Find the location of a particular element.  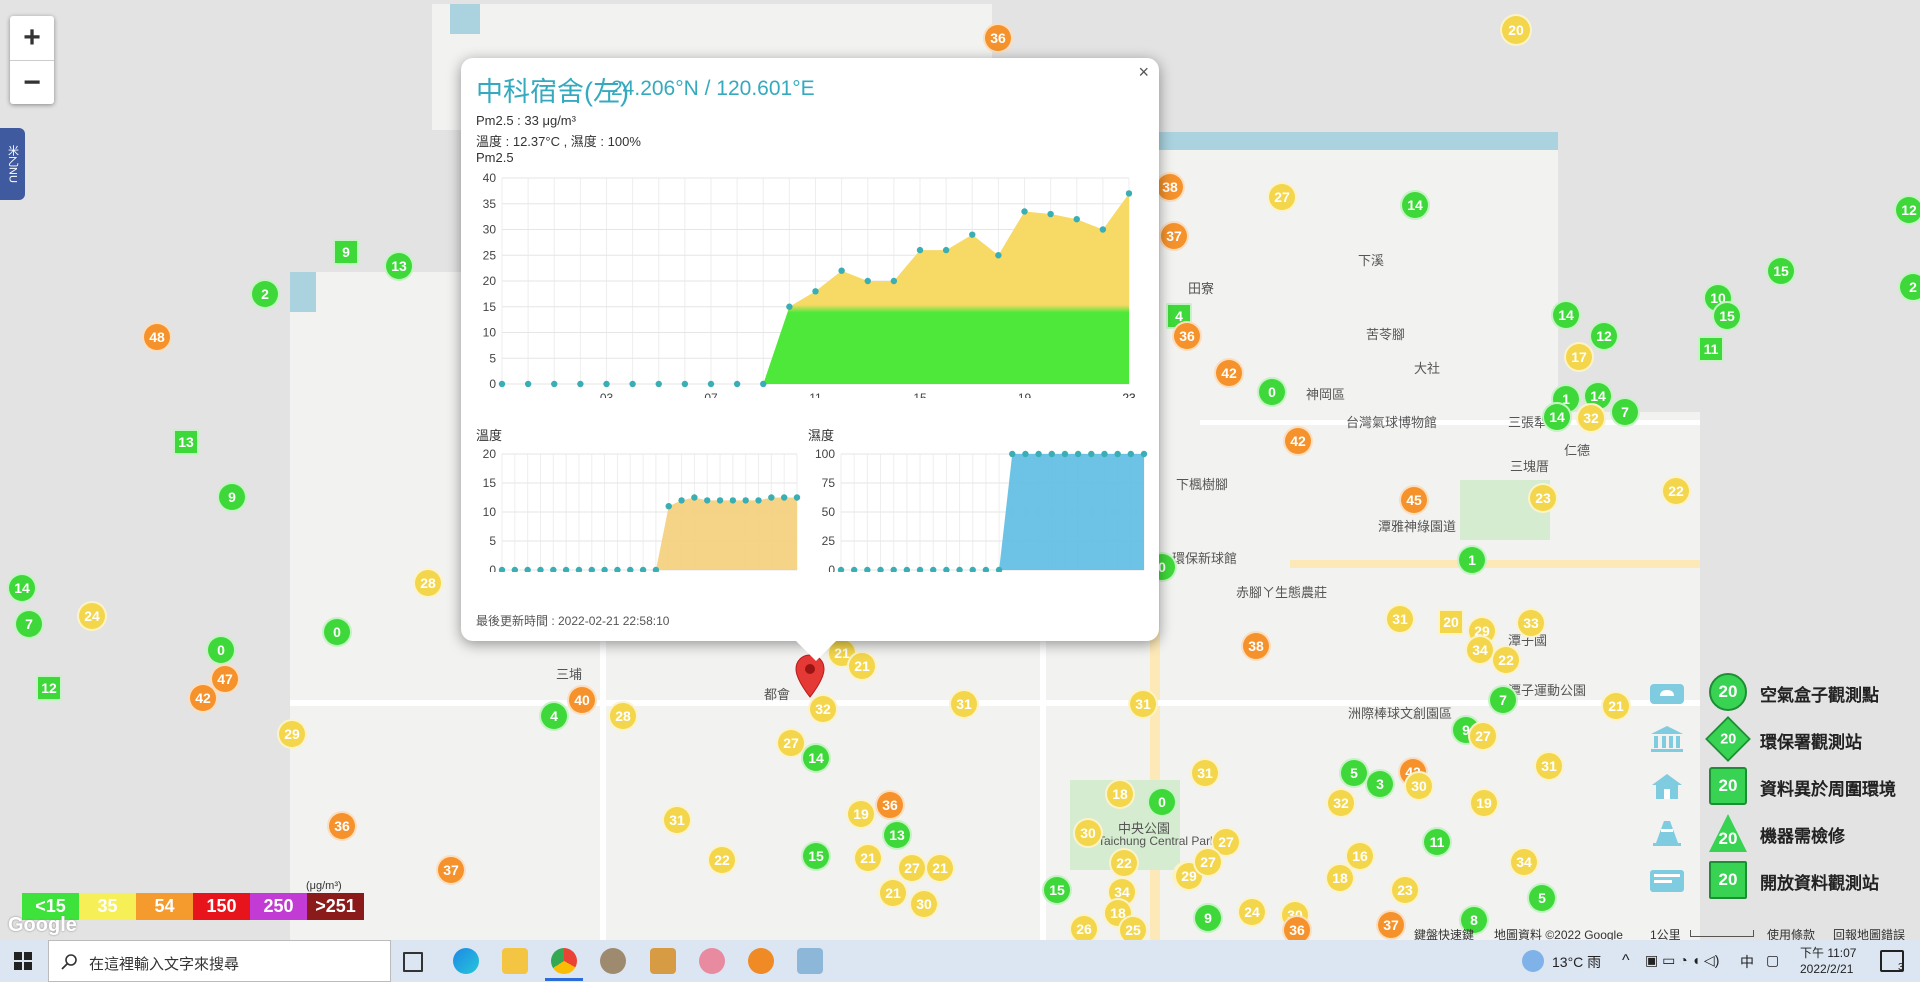

station-marker: 40 is located at coordinates (582, 700).